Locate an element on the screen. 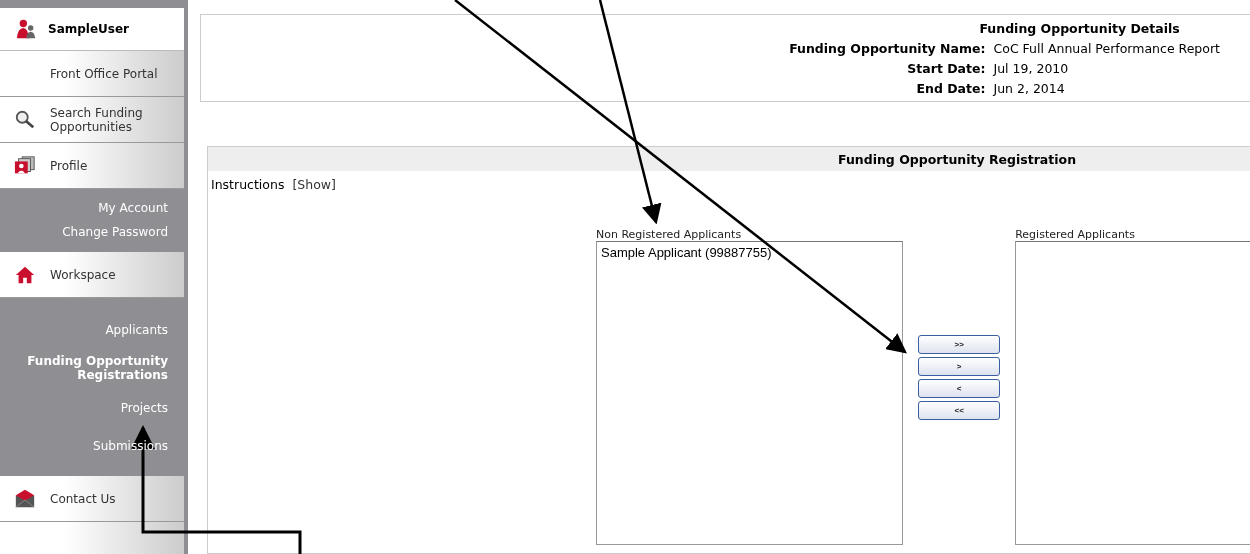 This screenshot has height=554, width=1250. user-icon is located at coordinates (27, 29).